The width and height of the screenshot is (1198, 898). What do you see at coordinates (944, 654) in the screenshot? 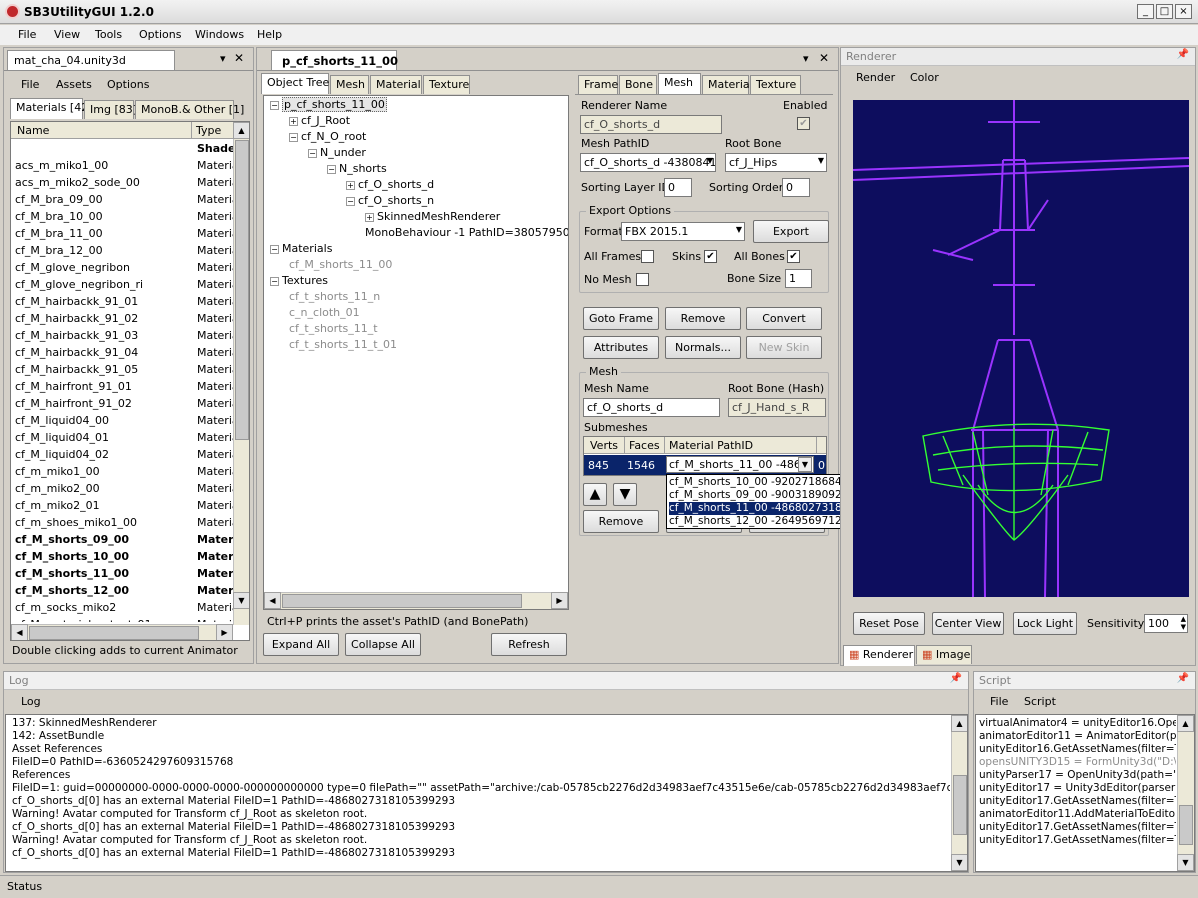
I see `tab-image: ▦ Image` at bounding box center [944, 654].